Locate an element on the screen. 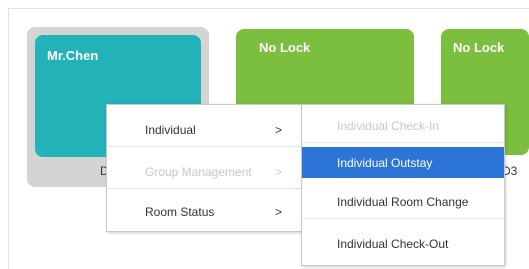 This screenshot has width=529, height=269. submenu-item-outstay: Individual Outstay is located at coordinates (403, 162).